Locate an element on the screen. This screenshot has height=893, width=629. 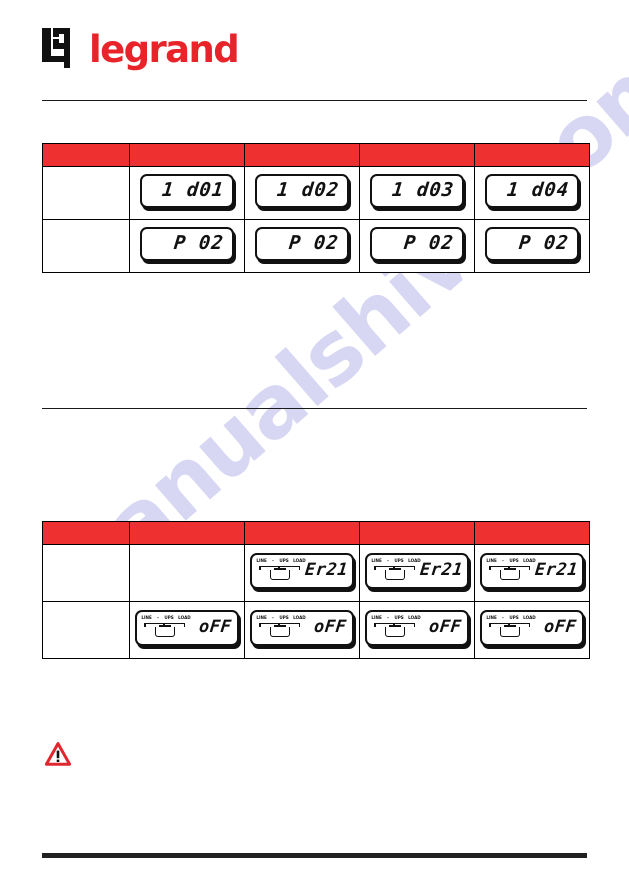
lcd-display: 1 d02 is located at coordinates (302, 190).